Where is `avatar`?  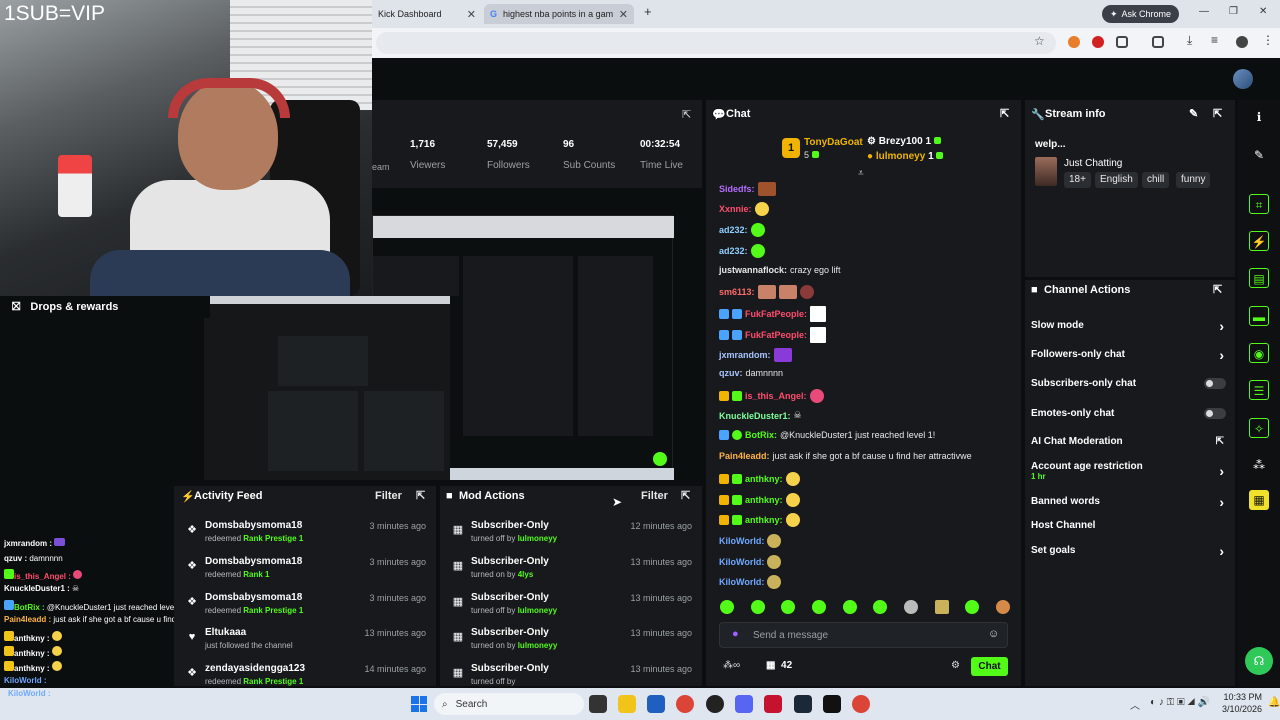 avatar is located at coordinates (1243, 79).